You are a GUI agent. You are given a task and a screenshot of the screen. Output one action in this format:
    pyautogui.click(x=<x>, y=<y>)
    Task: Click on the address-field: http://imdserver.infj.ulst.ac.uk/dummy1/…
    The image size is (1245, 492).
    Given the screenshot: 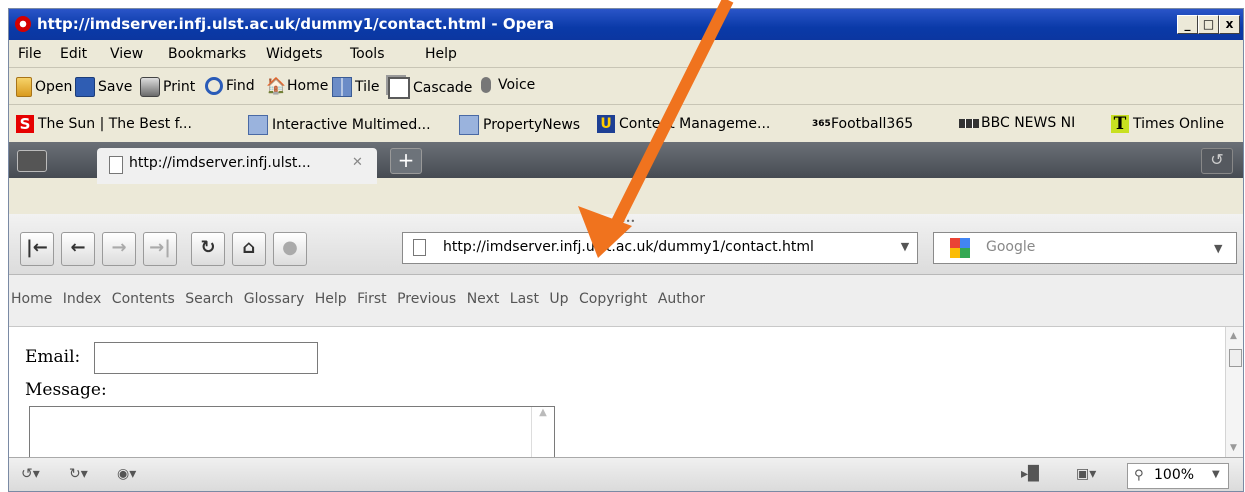 What is the action you would take?
    pyautogui.click(x=660, y=248)
    